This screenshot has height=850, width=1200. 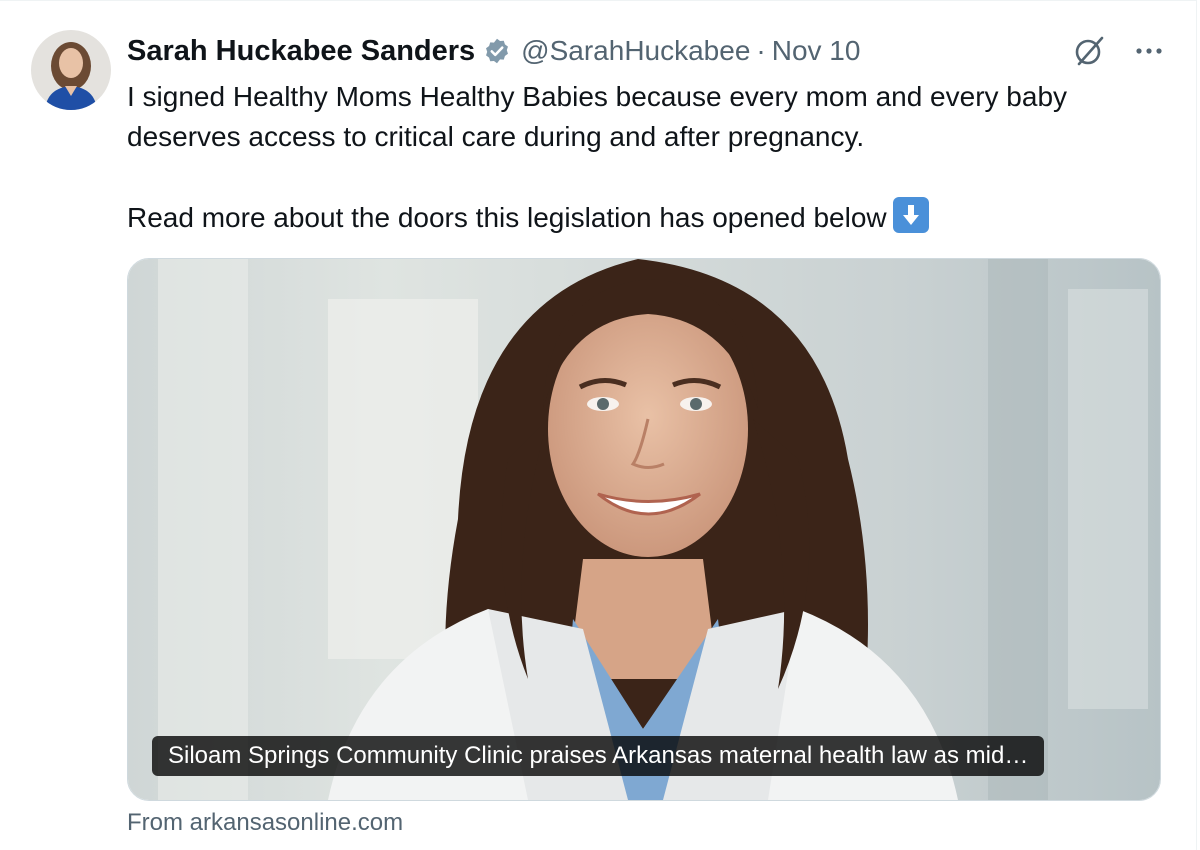 I want to click on card-source: From arkansasonline.com, so click(x=265, y=823).